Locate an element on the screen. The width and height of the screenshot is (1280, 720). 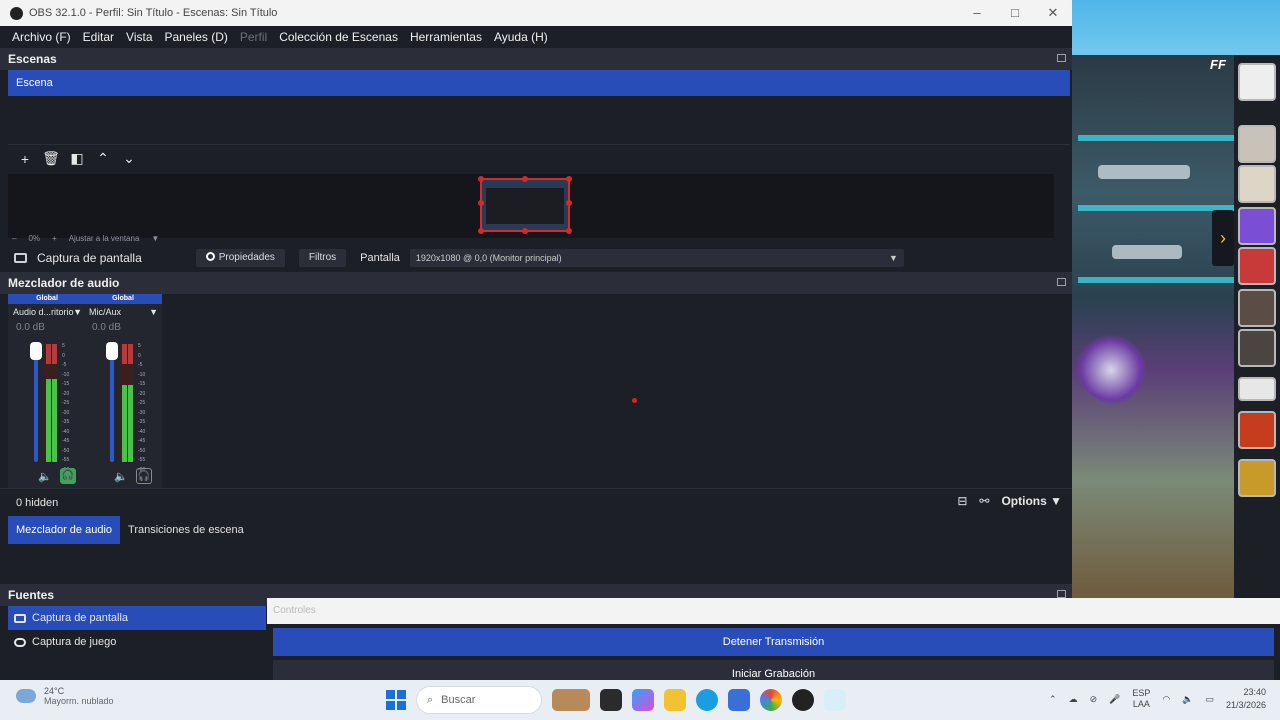
tray-app-icon: ☁ is located at coordinates (1073, 699).